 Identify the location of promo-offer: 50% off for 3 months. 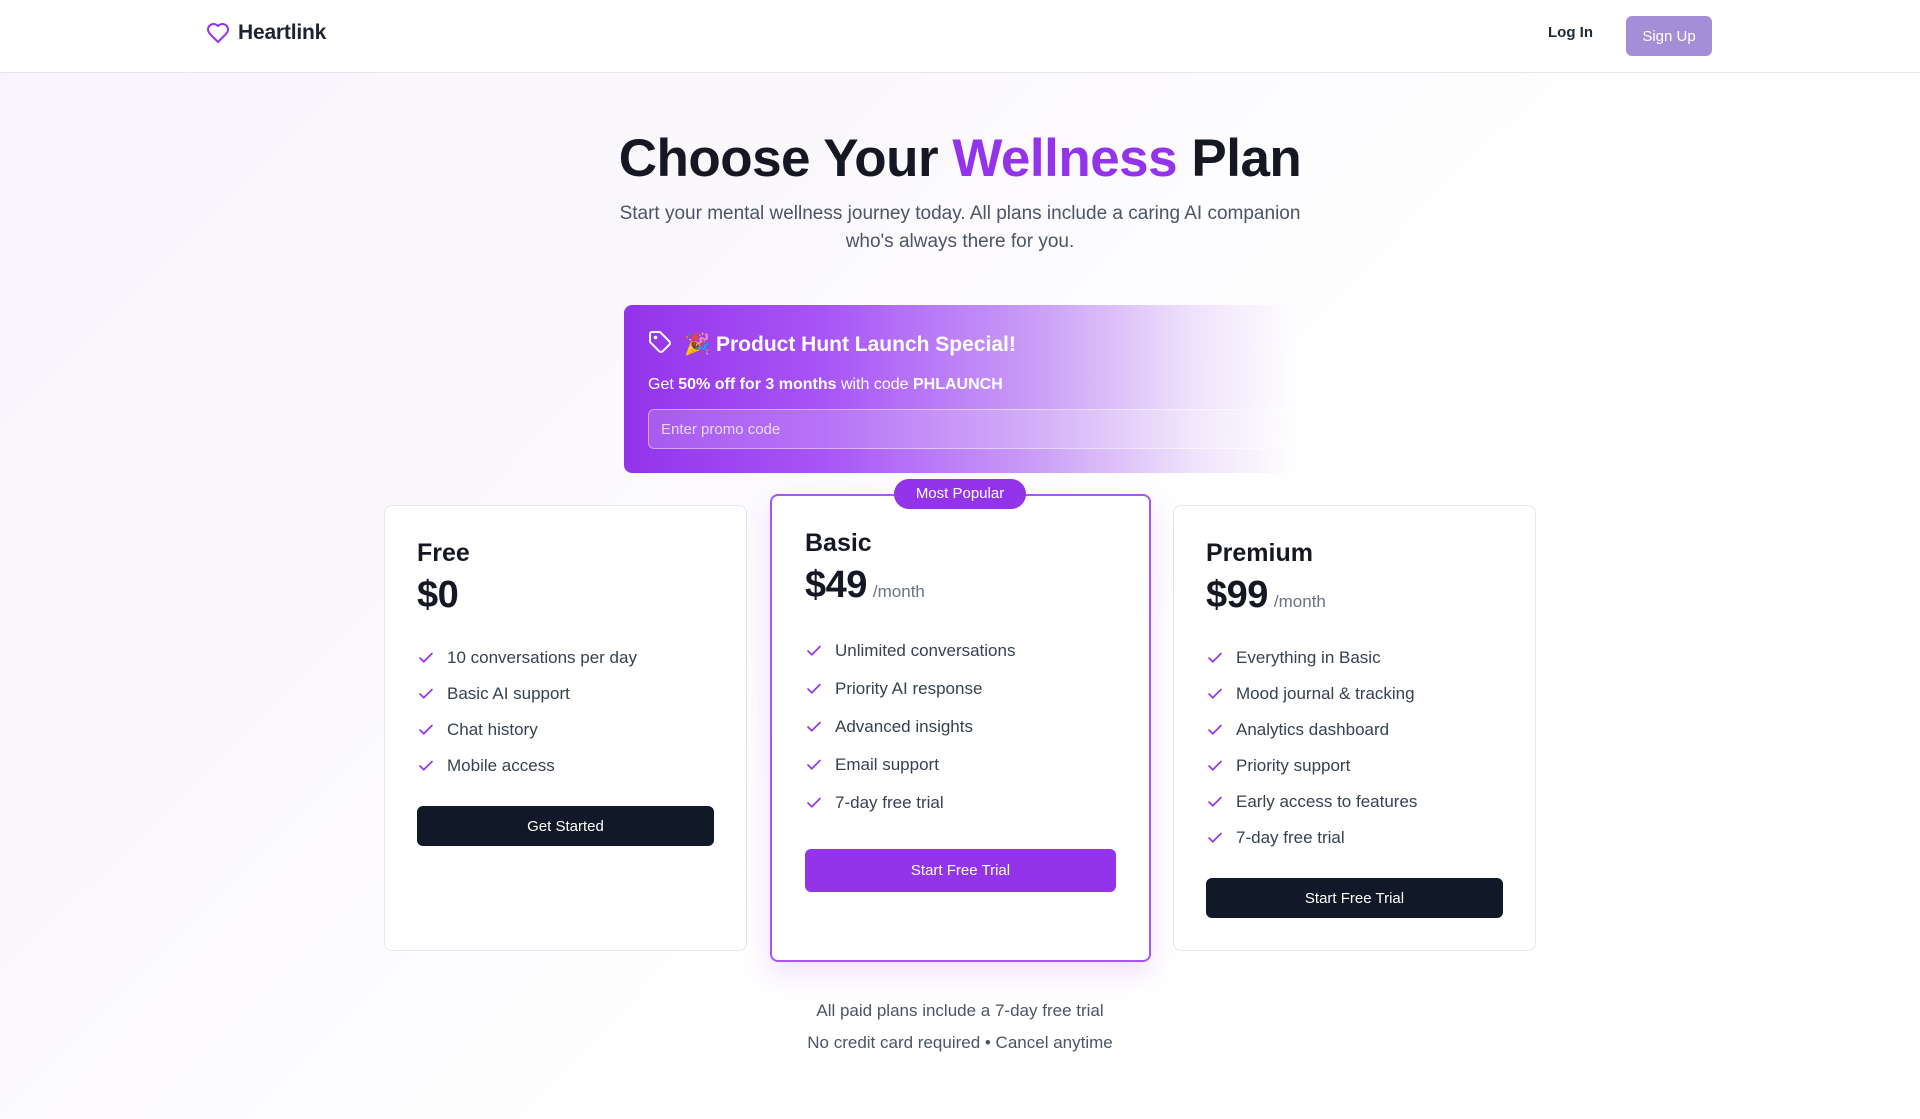
(757, 384).